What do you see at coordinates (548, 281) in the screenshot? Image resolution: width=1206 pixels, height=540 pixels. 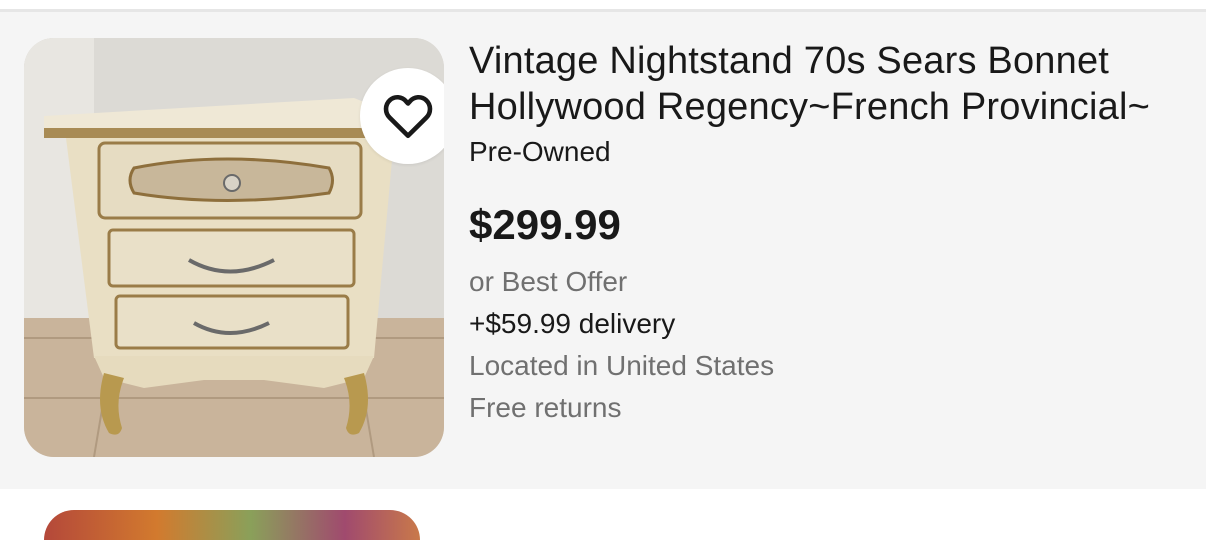 I see `best-offer-label: or Best Offer` at bounding box center [548, 281].